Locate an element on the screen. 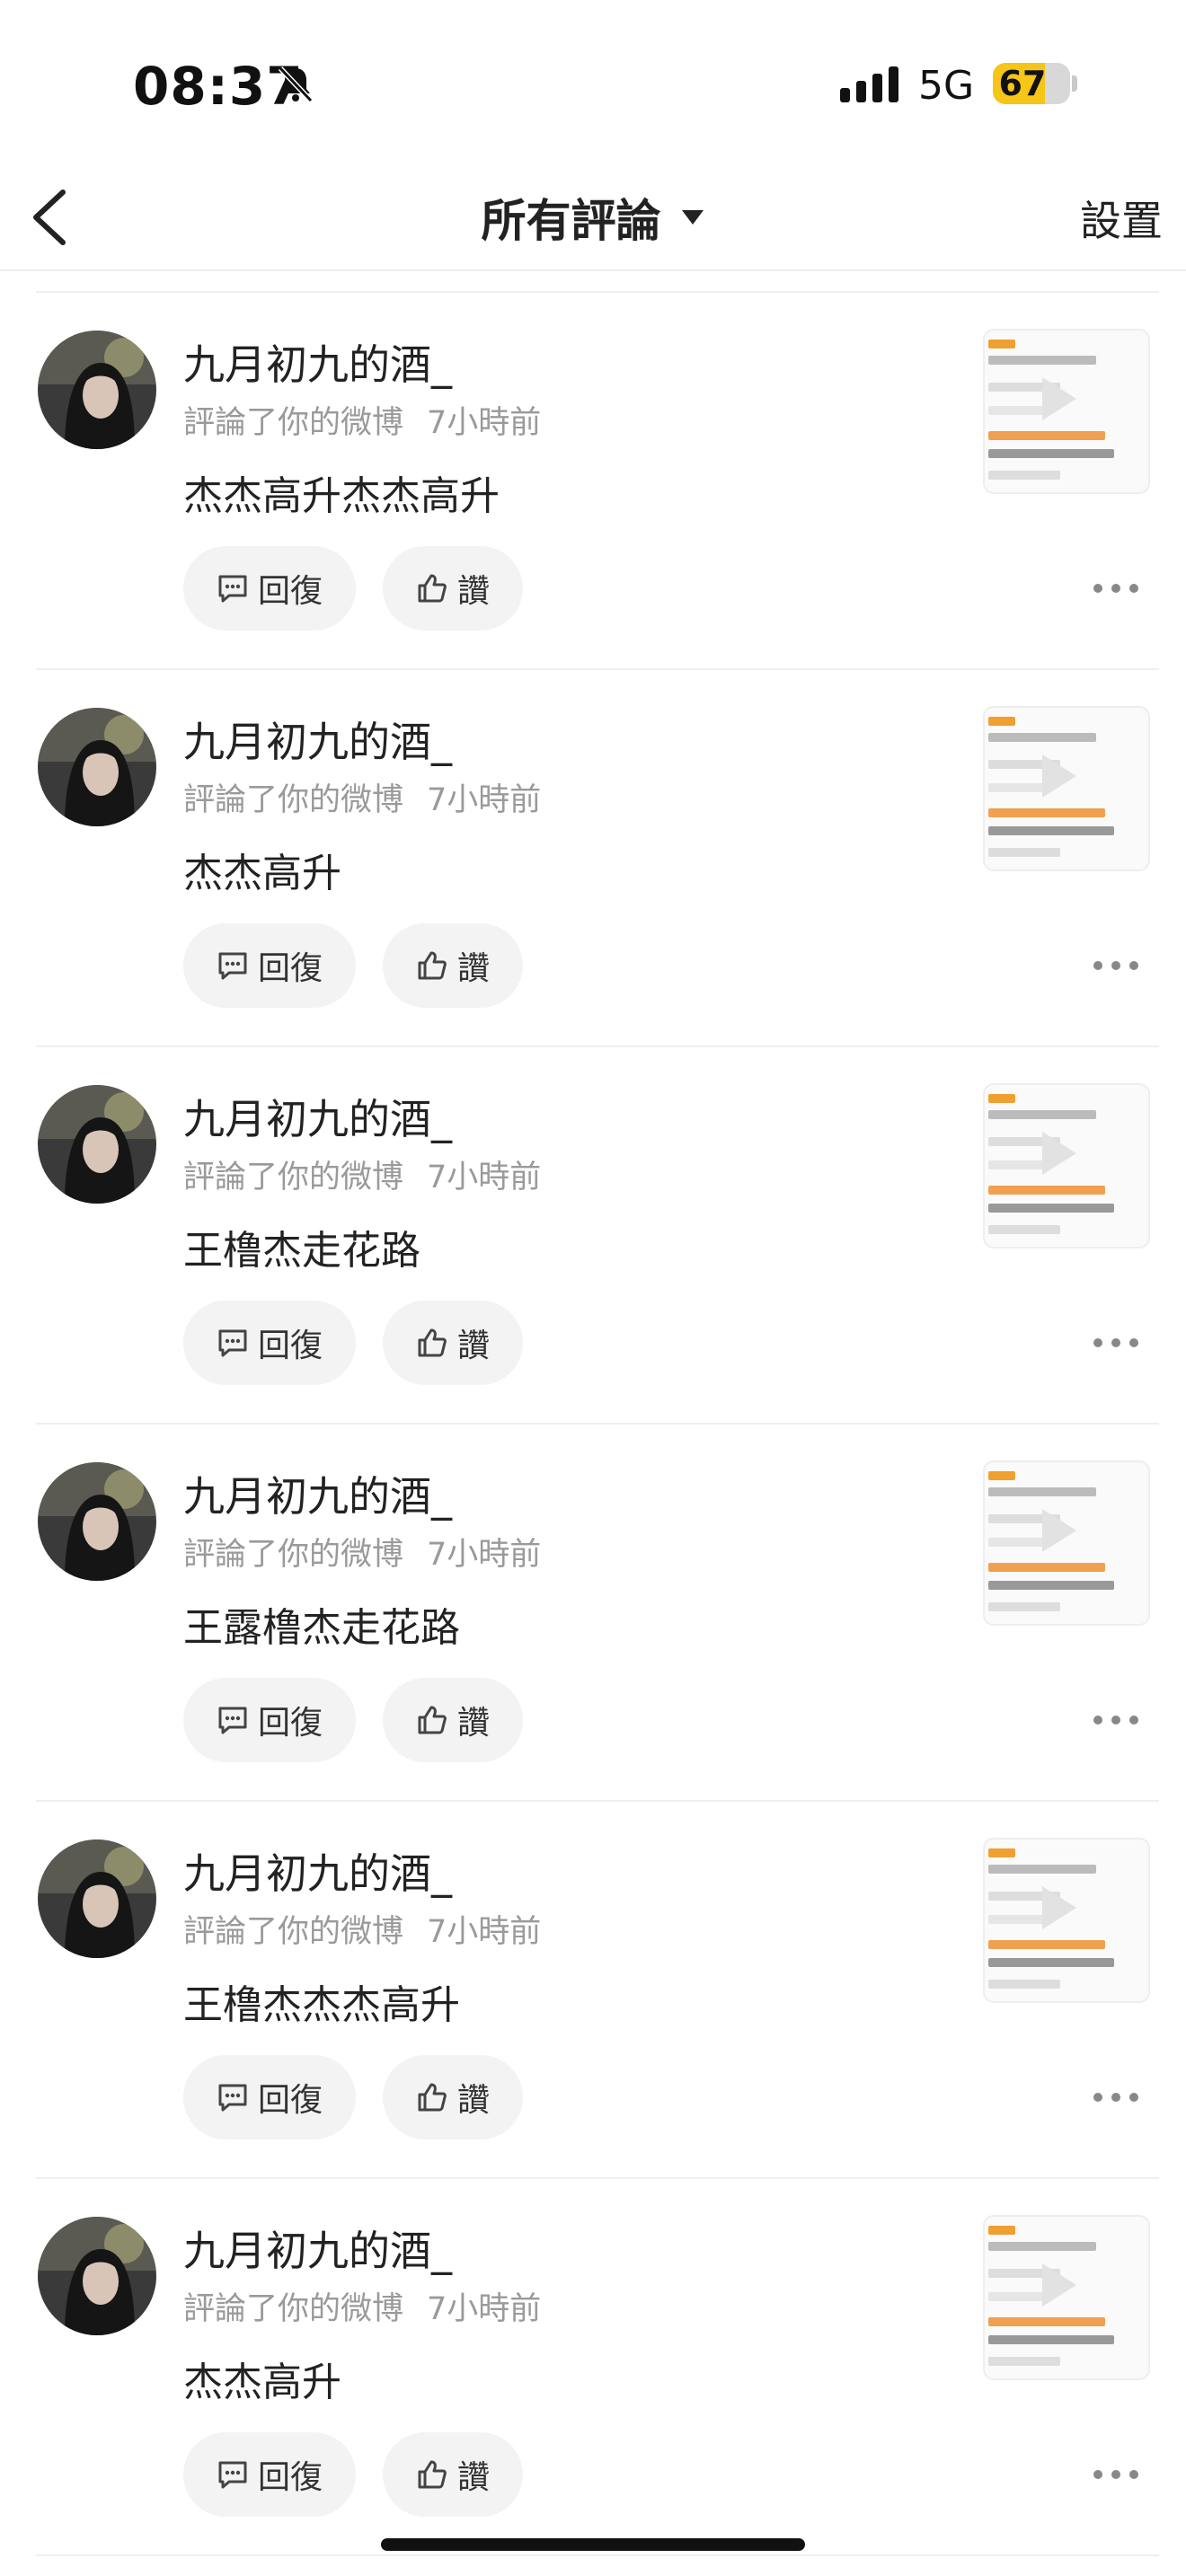  top-nav-bar: 所有評論 設置 is located at coordinates (593, 216).